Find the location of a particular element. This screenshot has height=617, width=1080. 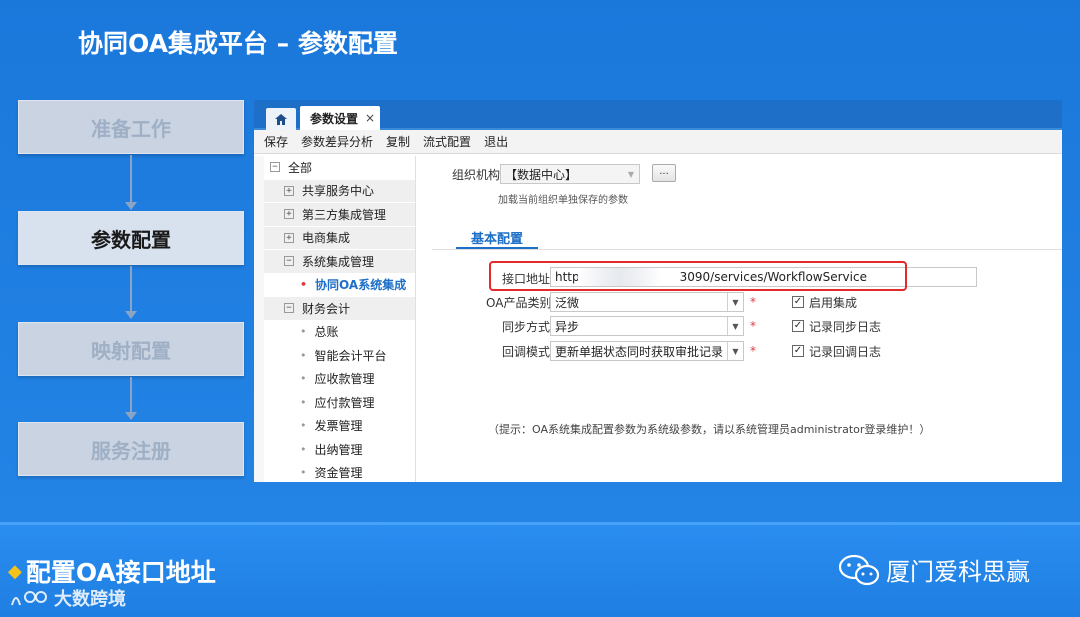

tree-item-general-ledger: • 总账 is located at coordinates (339, 332).